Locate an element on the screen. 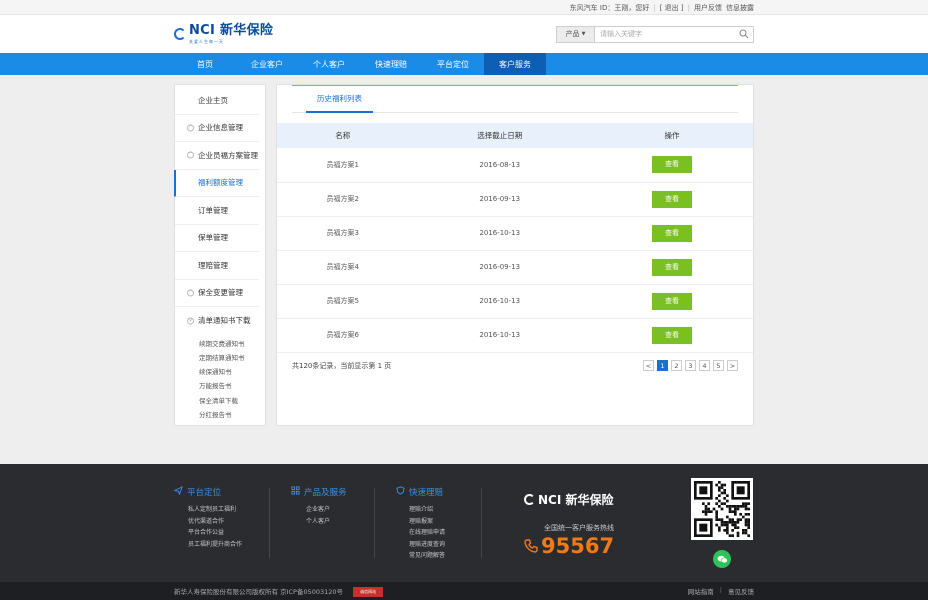  brand-name: NCI 新华保险 is located at coordinates (231, 30).